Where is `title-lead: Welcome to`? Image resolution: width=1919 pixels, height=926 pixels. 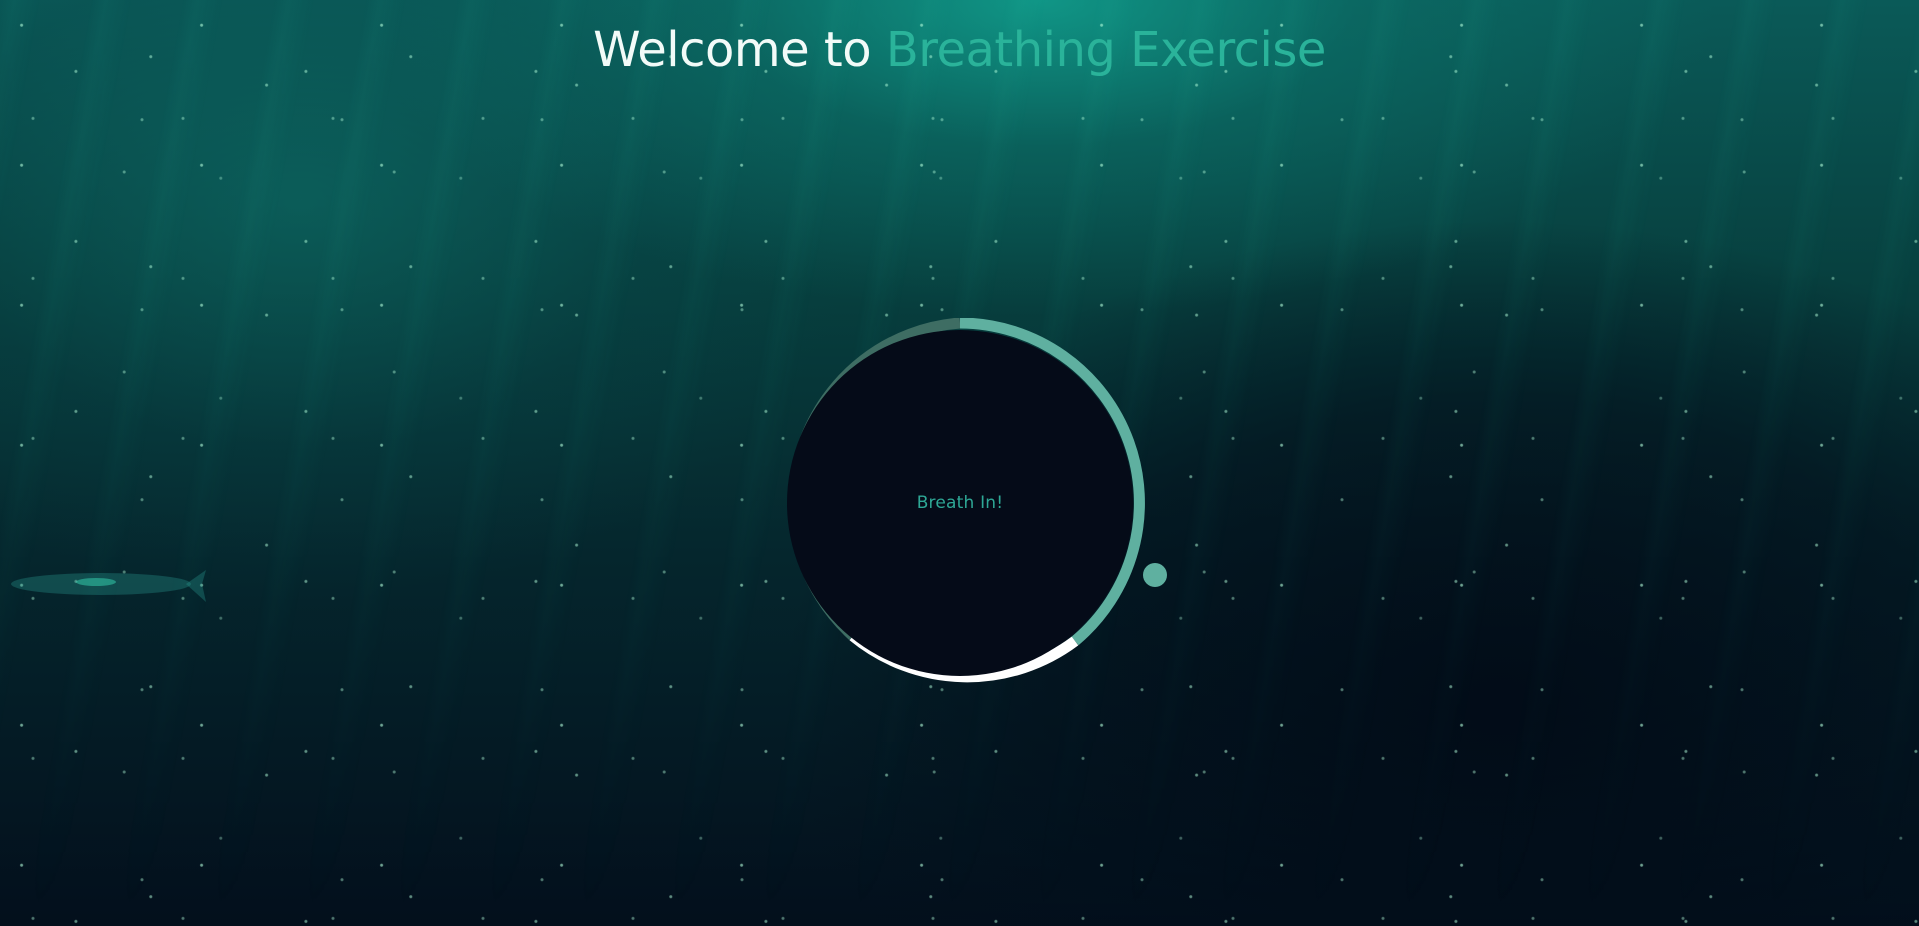 title-lead: Welcome to is located at coordinates (732, 50).